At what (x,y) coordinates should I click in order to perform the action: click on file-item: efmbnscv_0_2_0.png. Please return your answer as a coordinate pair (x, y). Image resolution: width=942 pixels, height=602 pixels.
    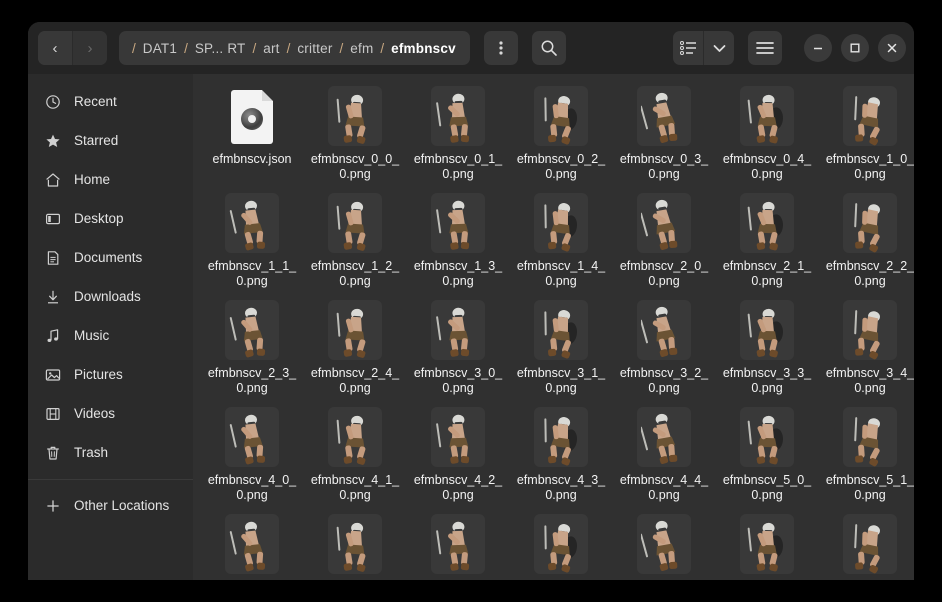
    Looking at the image, I should click on (561, 135).